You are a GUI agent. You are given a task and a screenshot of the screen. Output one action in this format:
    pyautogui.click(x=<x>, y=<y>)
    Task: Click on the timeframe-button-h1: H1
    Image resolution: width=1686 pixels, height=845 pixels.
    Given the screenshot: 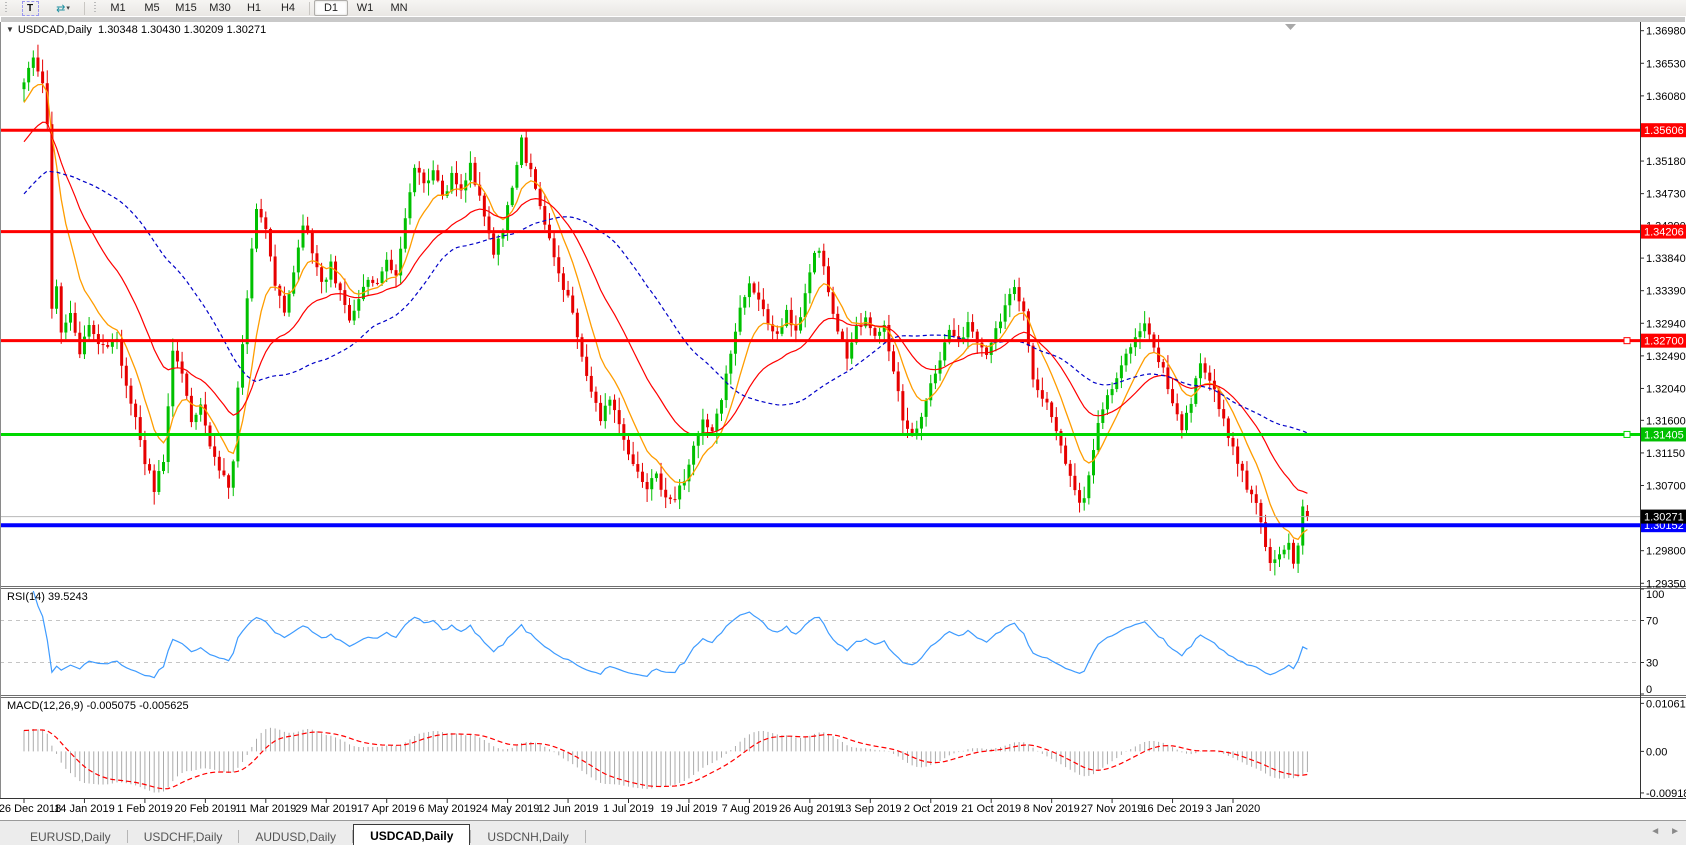 What is the action you would take?
    pyautogui.click(x=254, y=8)
    